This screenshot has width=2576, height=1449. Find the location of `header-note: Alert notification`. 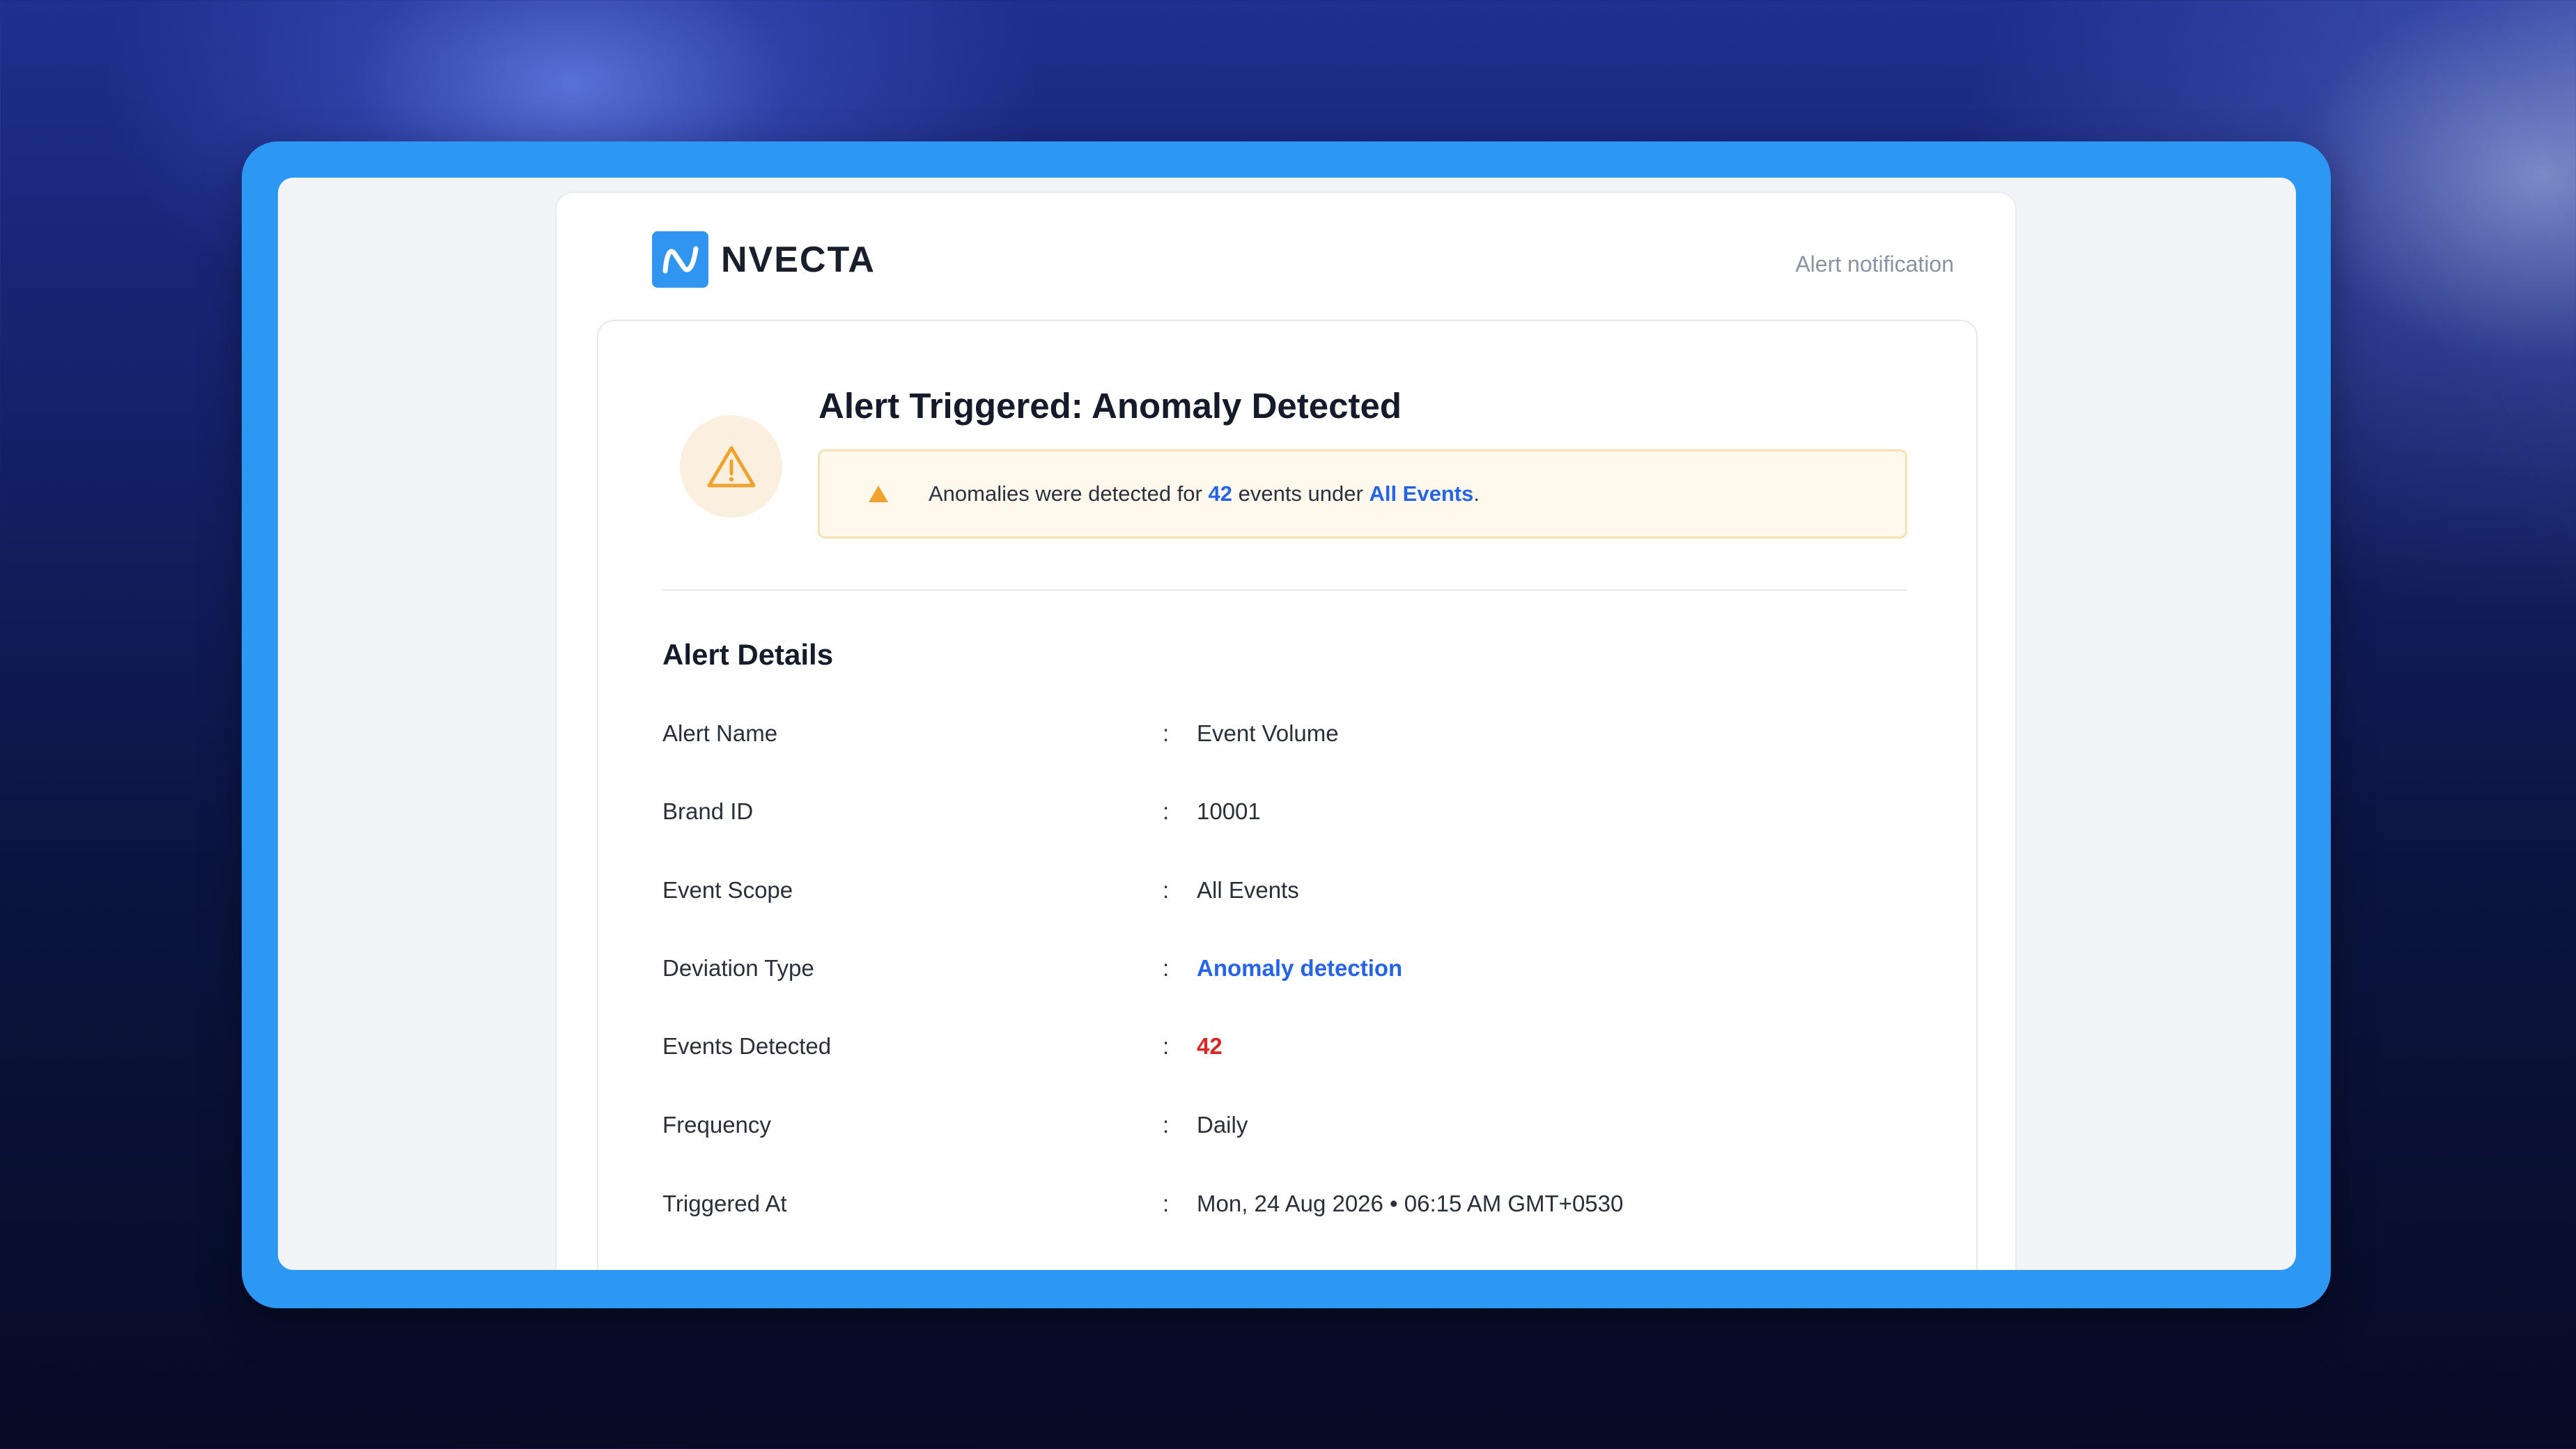

header-note: Alert notification is located at coordinates (1874, 264).